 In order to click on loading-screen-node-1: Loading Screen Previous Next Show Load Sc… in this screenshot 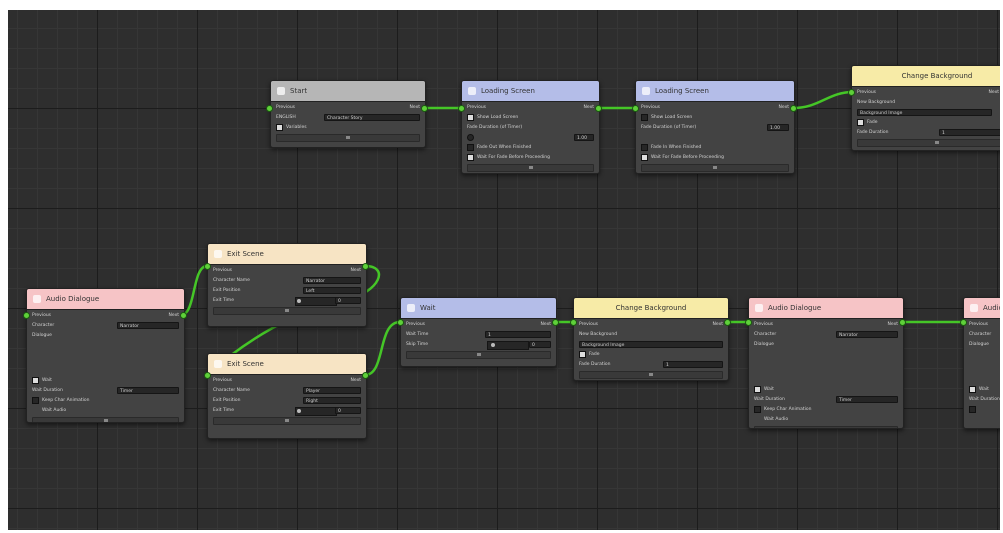, I will do `click(530, 127)`.